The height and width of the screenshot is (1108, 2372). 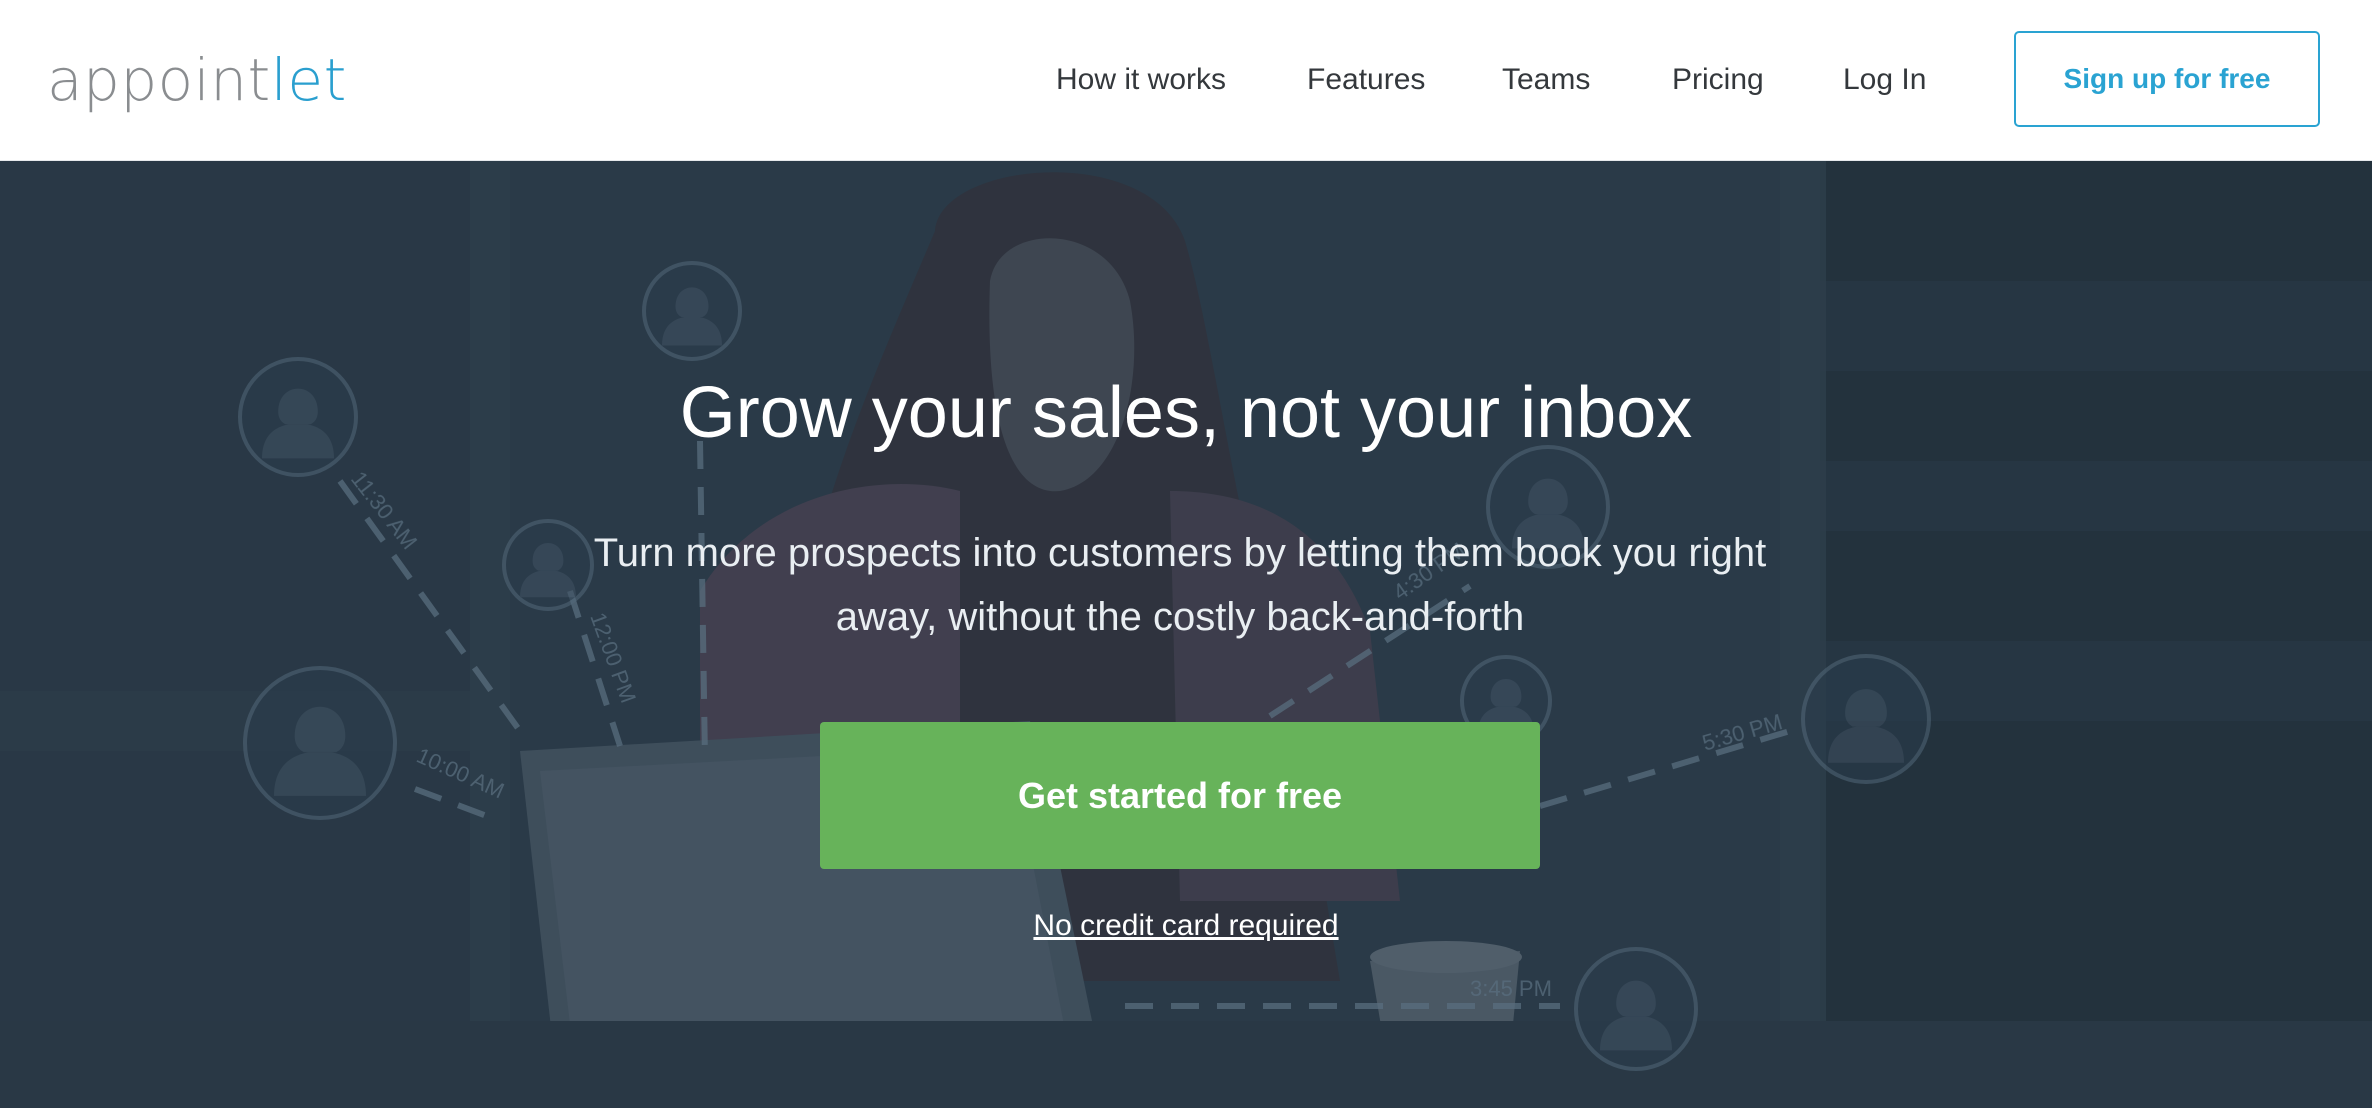 I want to click on get-started-button: Get started for free, so click(x=1180, y=795).